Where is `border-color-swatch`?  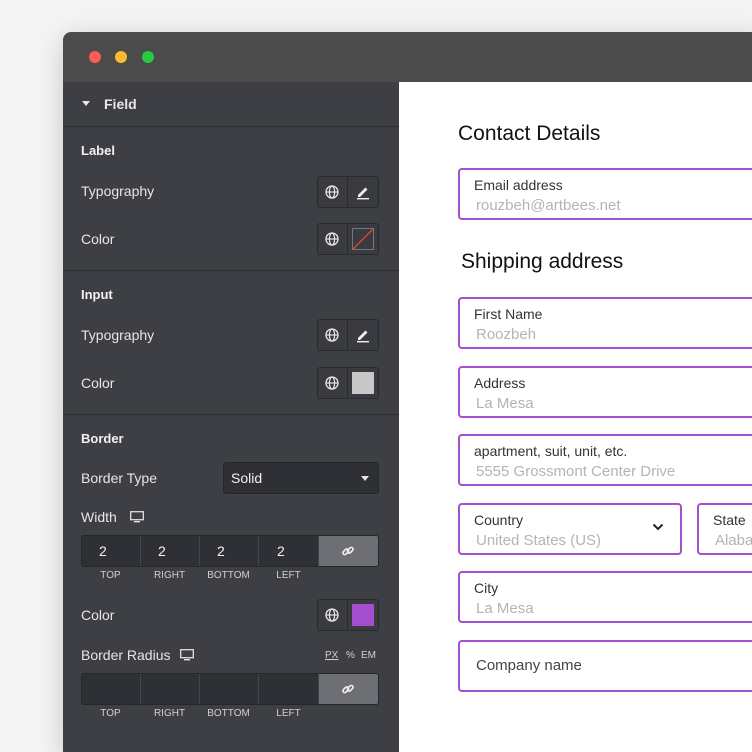
border-color-swatch is located at coordinates (363, 615).